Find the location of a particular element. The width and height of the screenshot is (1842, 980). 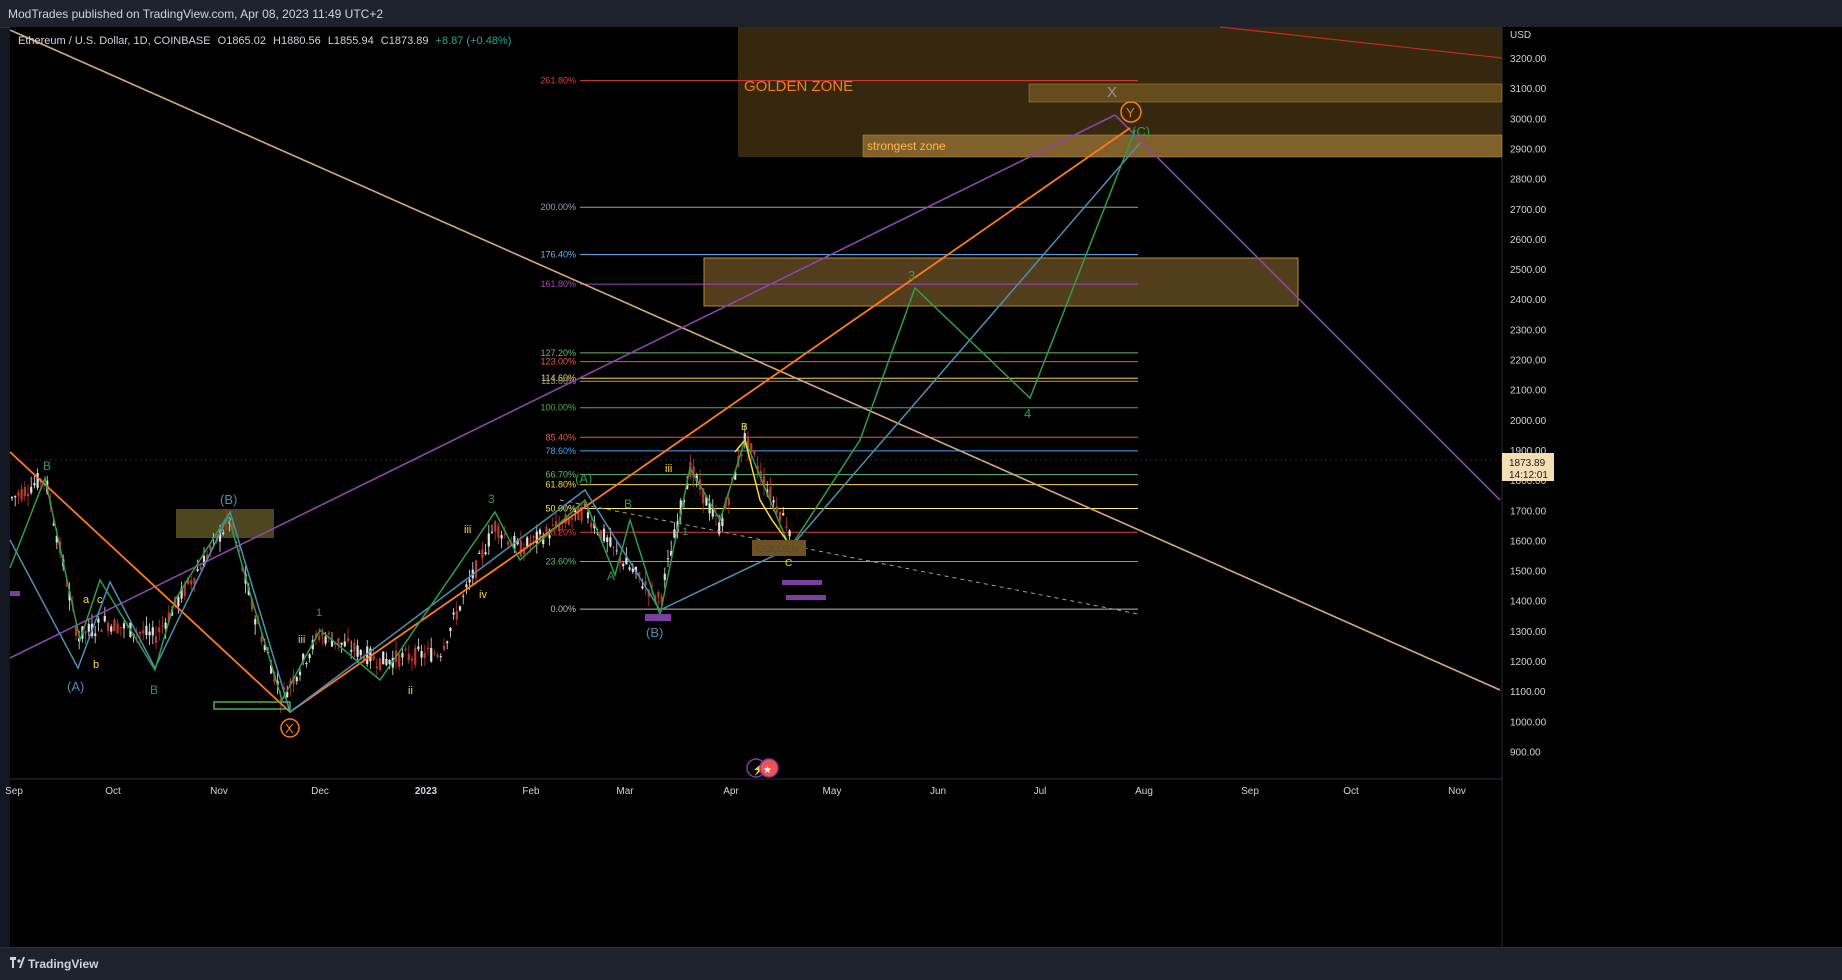

high-value: H1880.56 is located at coordinates (297, 41).